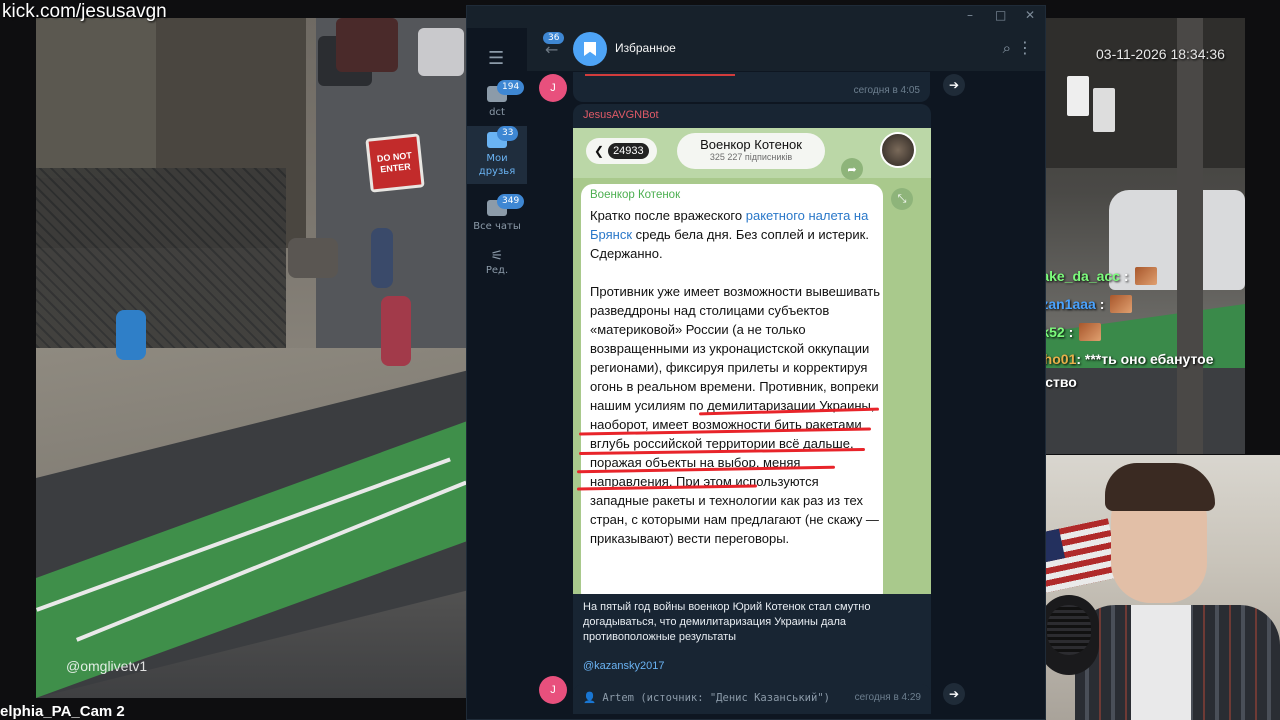  Describe the element at coordinates (628, 151) in the screenshot. I see `unread-count: 24933` at that location.